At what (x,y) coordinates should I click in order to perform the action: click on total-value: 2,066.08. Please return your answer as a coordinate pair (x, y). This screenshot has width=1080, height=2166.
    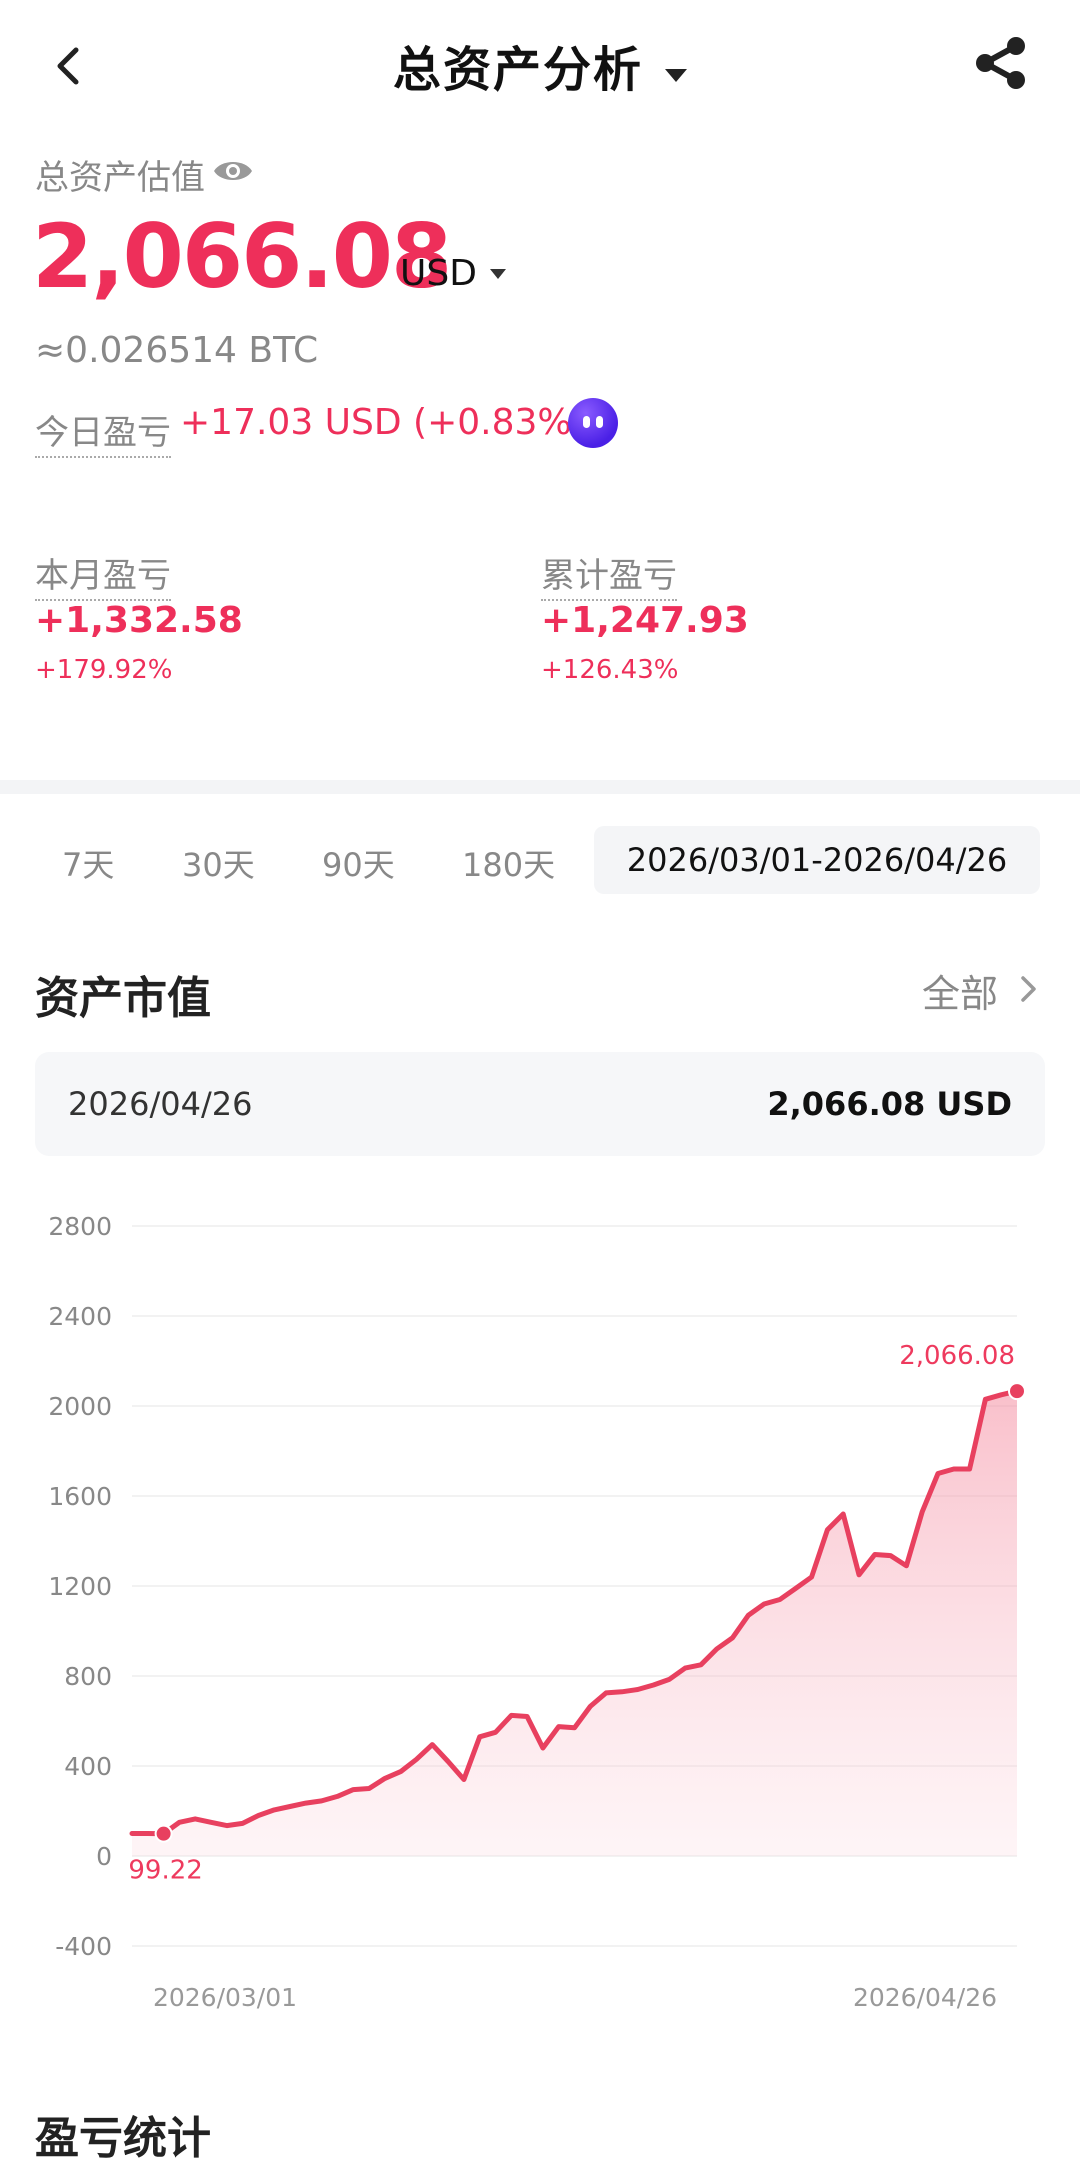
    Looking at the image, I should click on (242, 256).